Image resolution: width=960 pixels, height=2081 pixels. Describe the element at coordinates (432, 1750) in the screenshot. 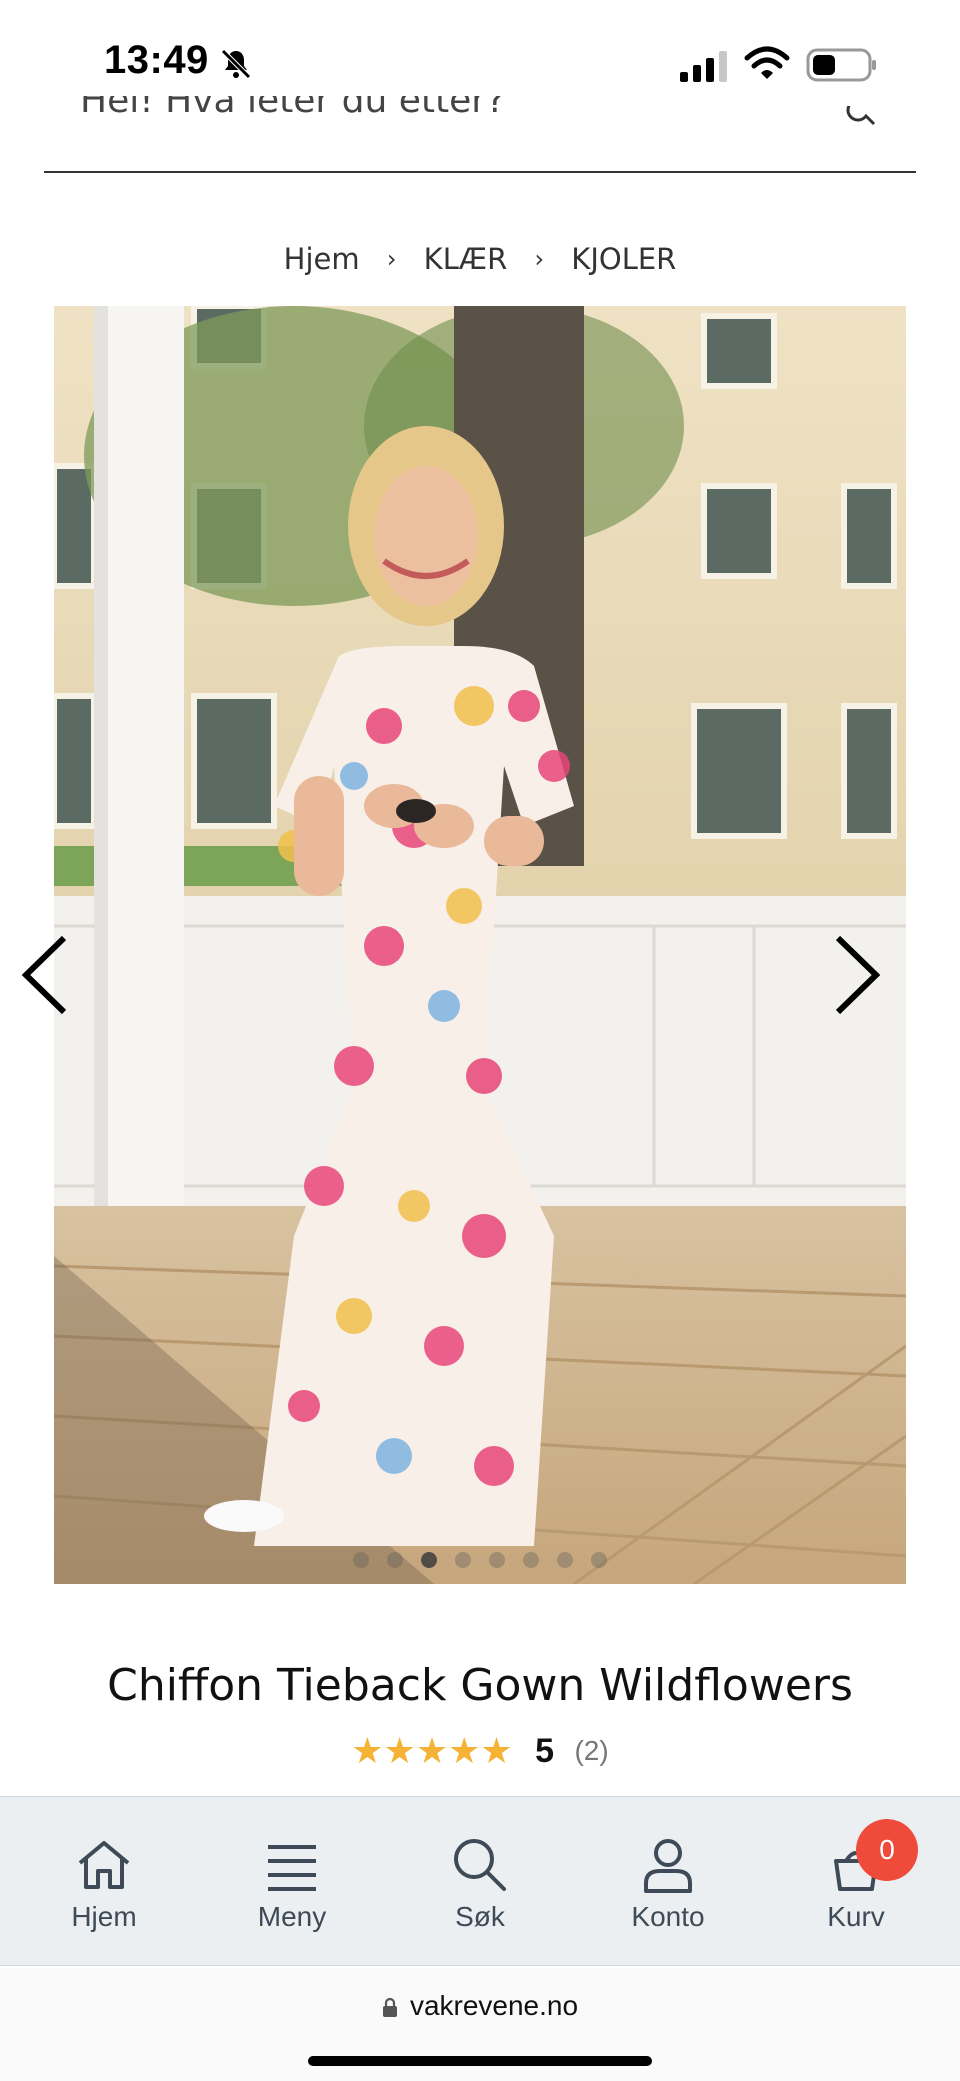

I see `rating-stars-icon: ★★★★★` at that location.